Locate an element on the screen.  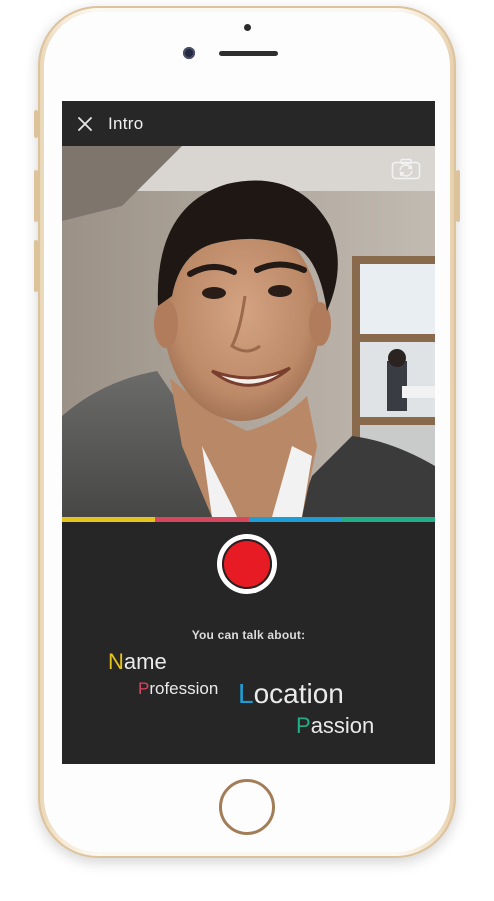
earpiece-speaker is located at coordinates (248, 53).